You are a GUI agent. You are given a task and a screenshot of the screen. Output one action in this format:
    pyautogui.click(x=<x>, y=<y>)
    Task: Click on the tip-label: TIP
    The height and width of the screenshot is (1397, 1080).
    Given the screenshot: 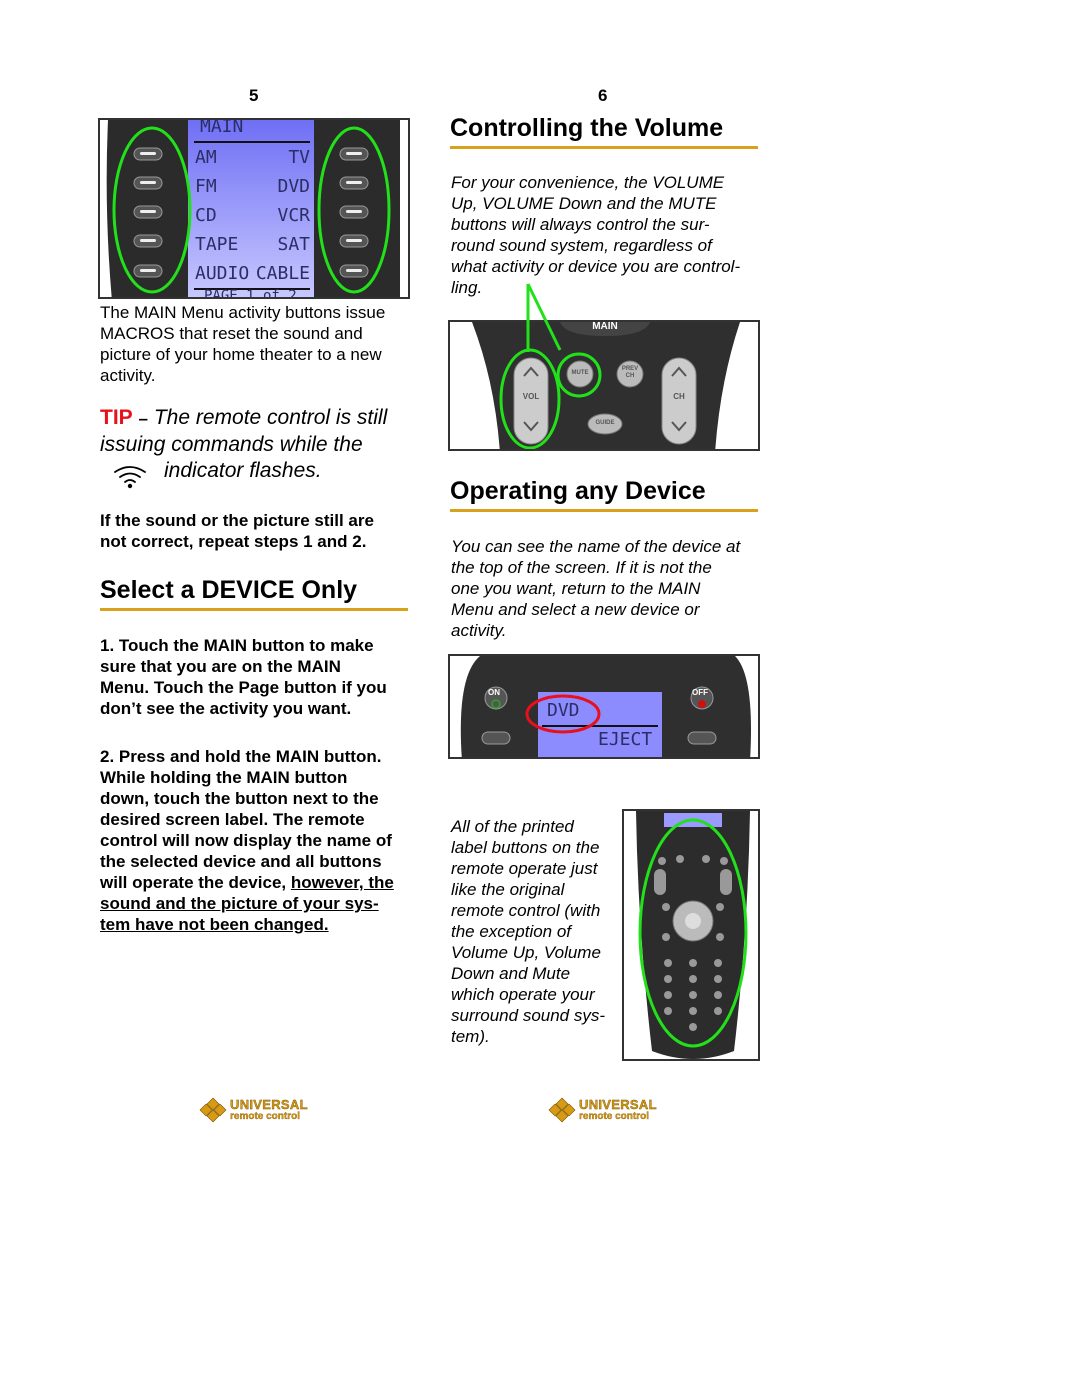 What is the action you would take?
    pyautogui.click(x=116, y=417)
    